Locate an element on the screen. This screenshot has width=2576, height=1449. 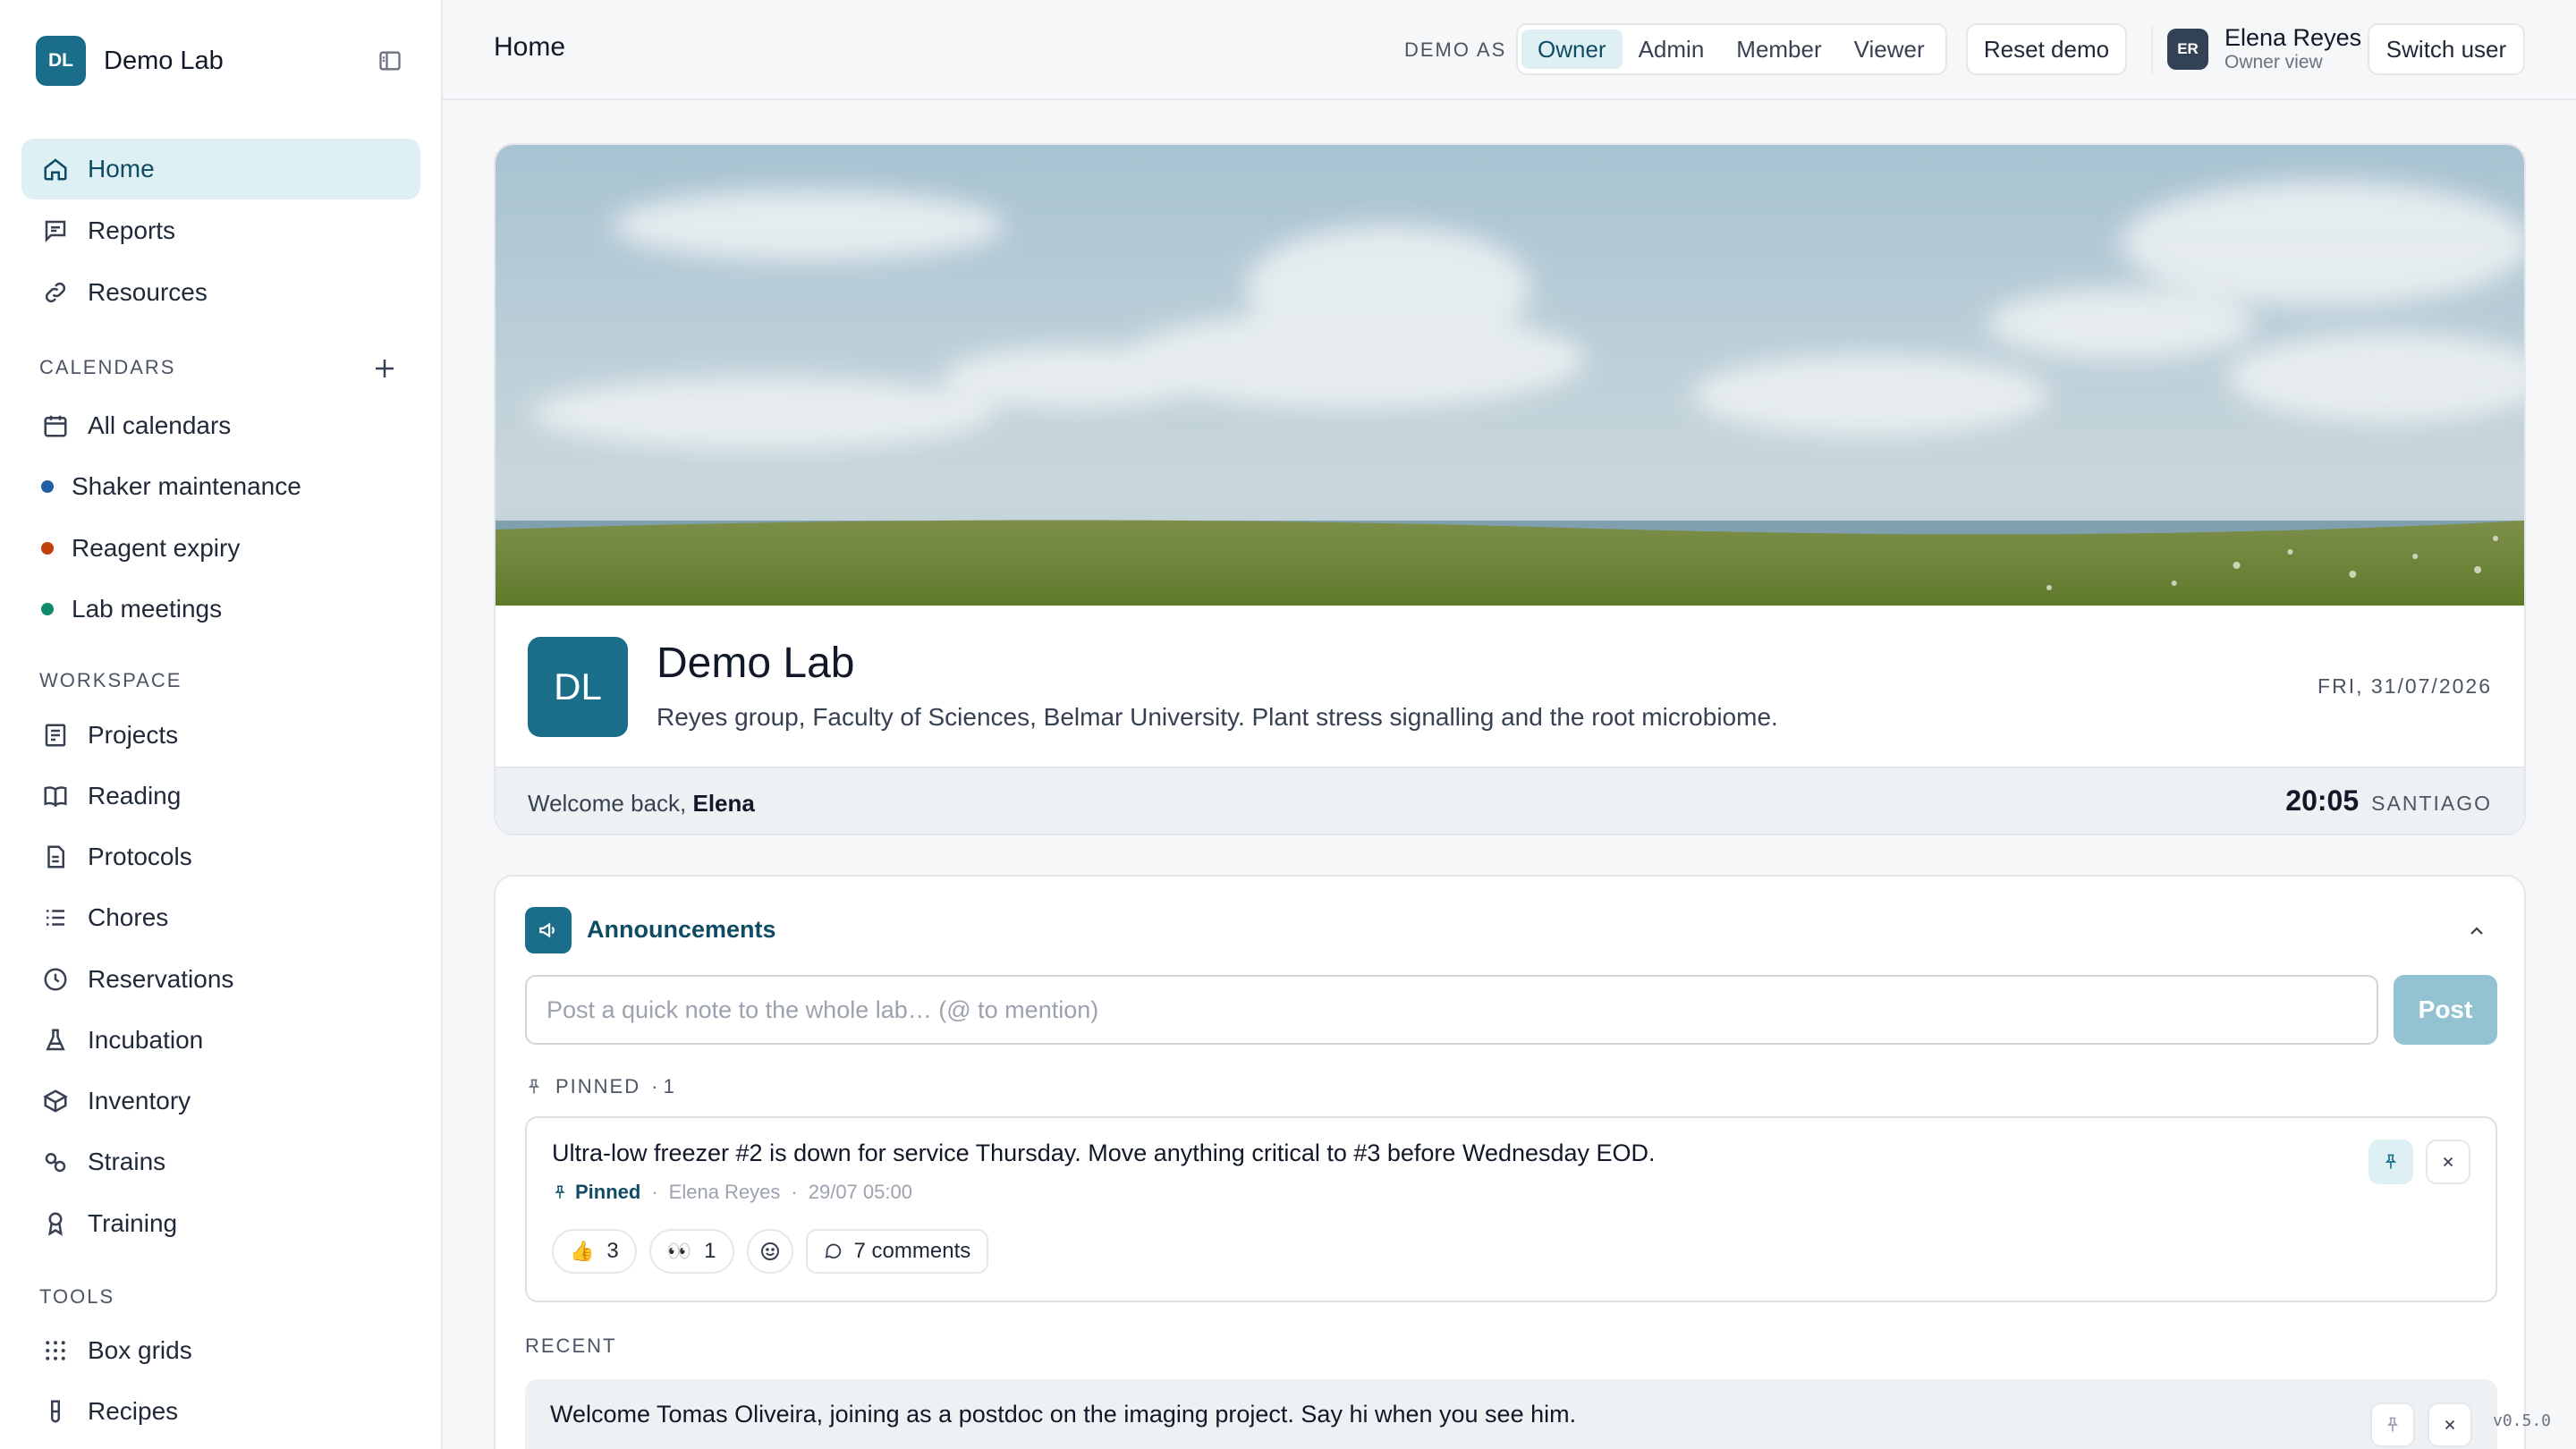
announcement-time: 29/07 05:00 is located at coordinates (860, 1192).